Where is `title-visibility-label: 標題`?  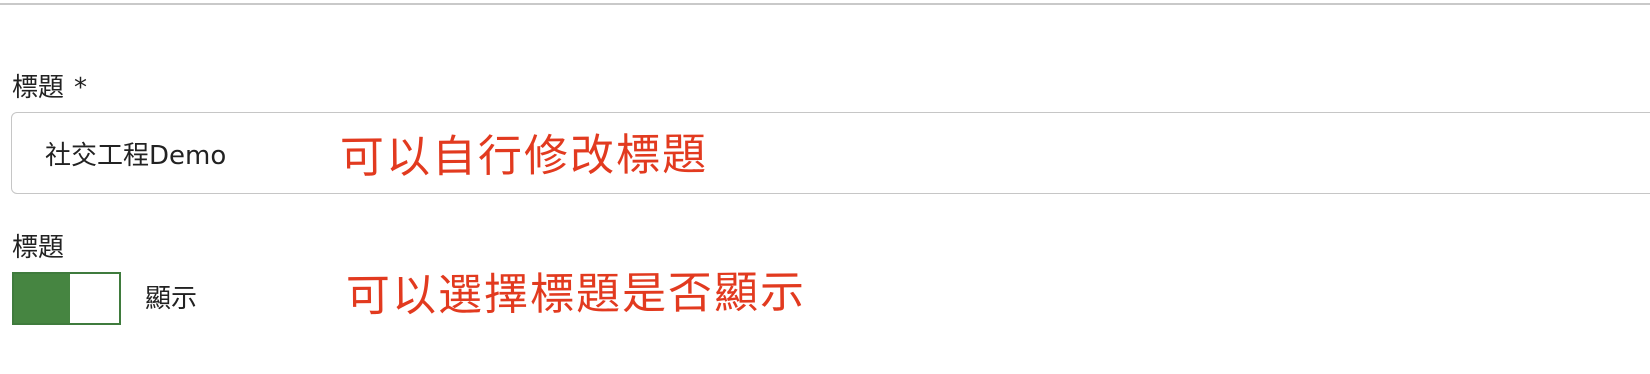 title-visibility-label: 標題 is located at coordinates (38, 248).